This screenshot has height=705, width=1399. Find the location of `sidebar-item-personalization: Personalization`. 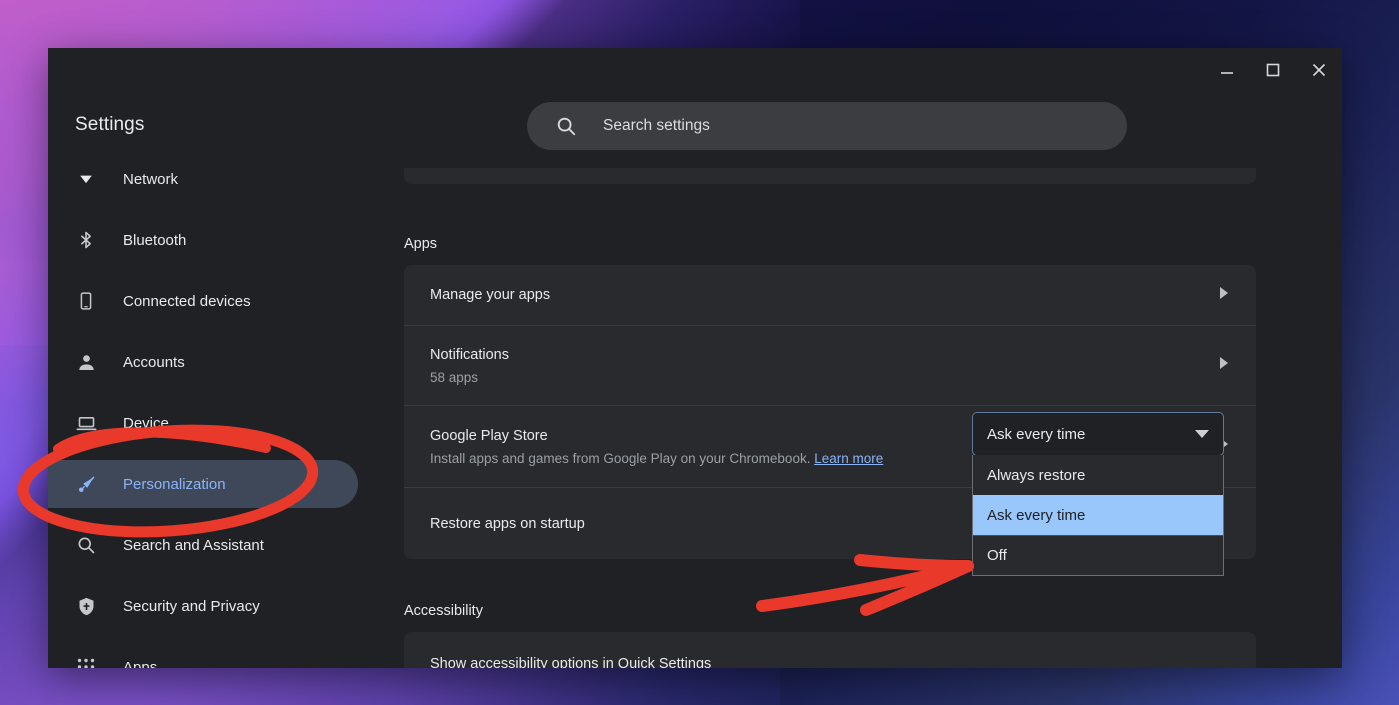

sidebar-item-personalization: Personalization is located at coordinates (203, 484).